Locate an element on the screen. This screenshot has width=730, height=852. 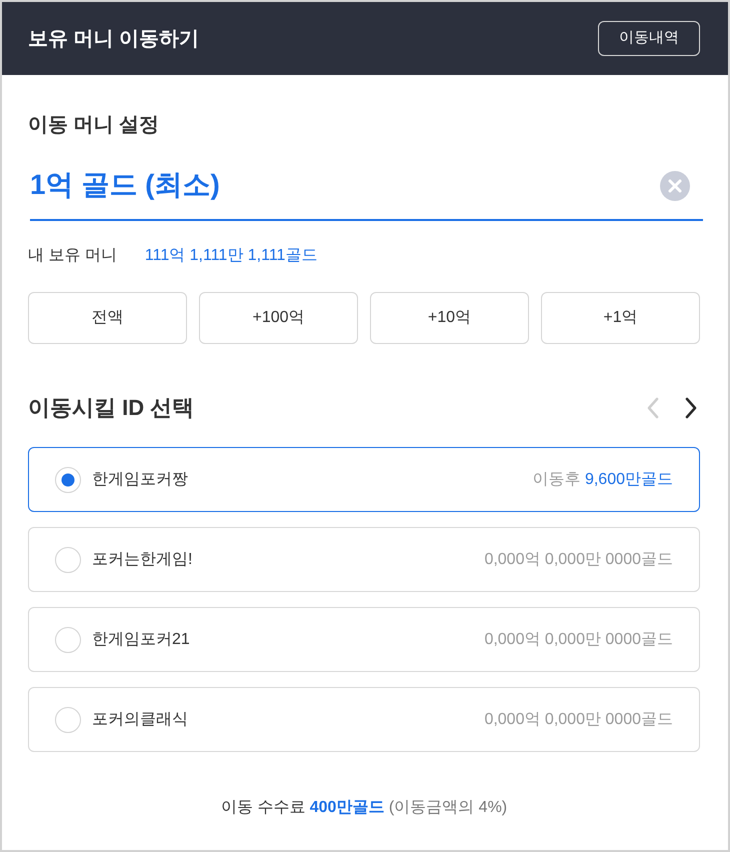
fee-text: 이동 수수료 400만골드 (이동금액의 4%) is located at coordinates (364, 808).